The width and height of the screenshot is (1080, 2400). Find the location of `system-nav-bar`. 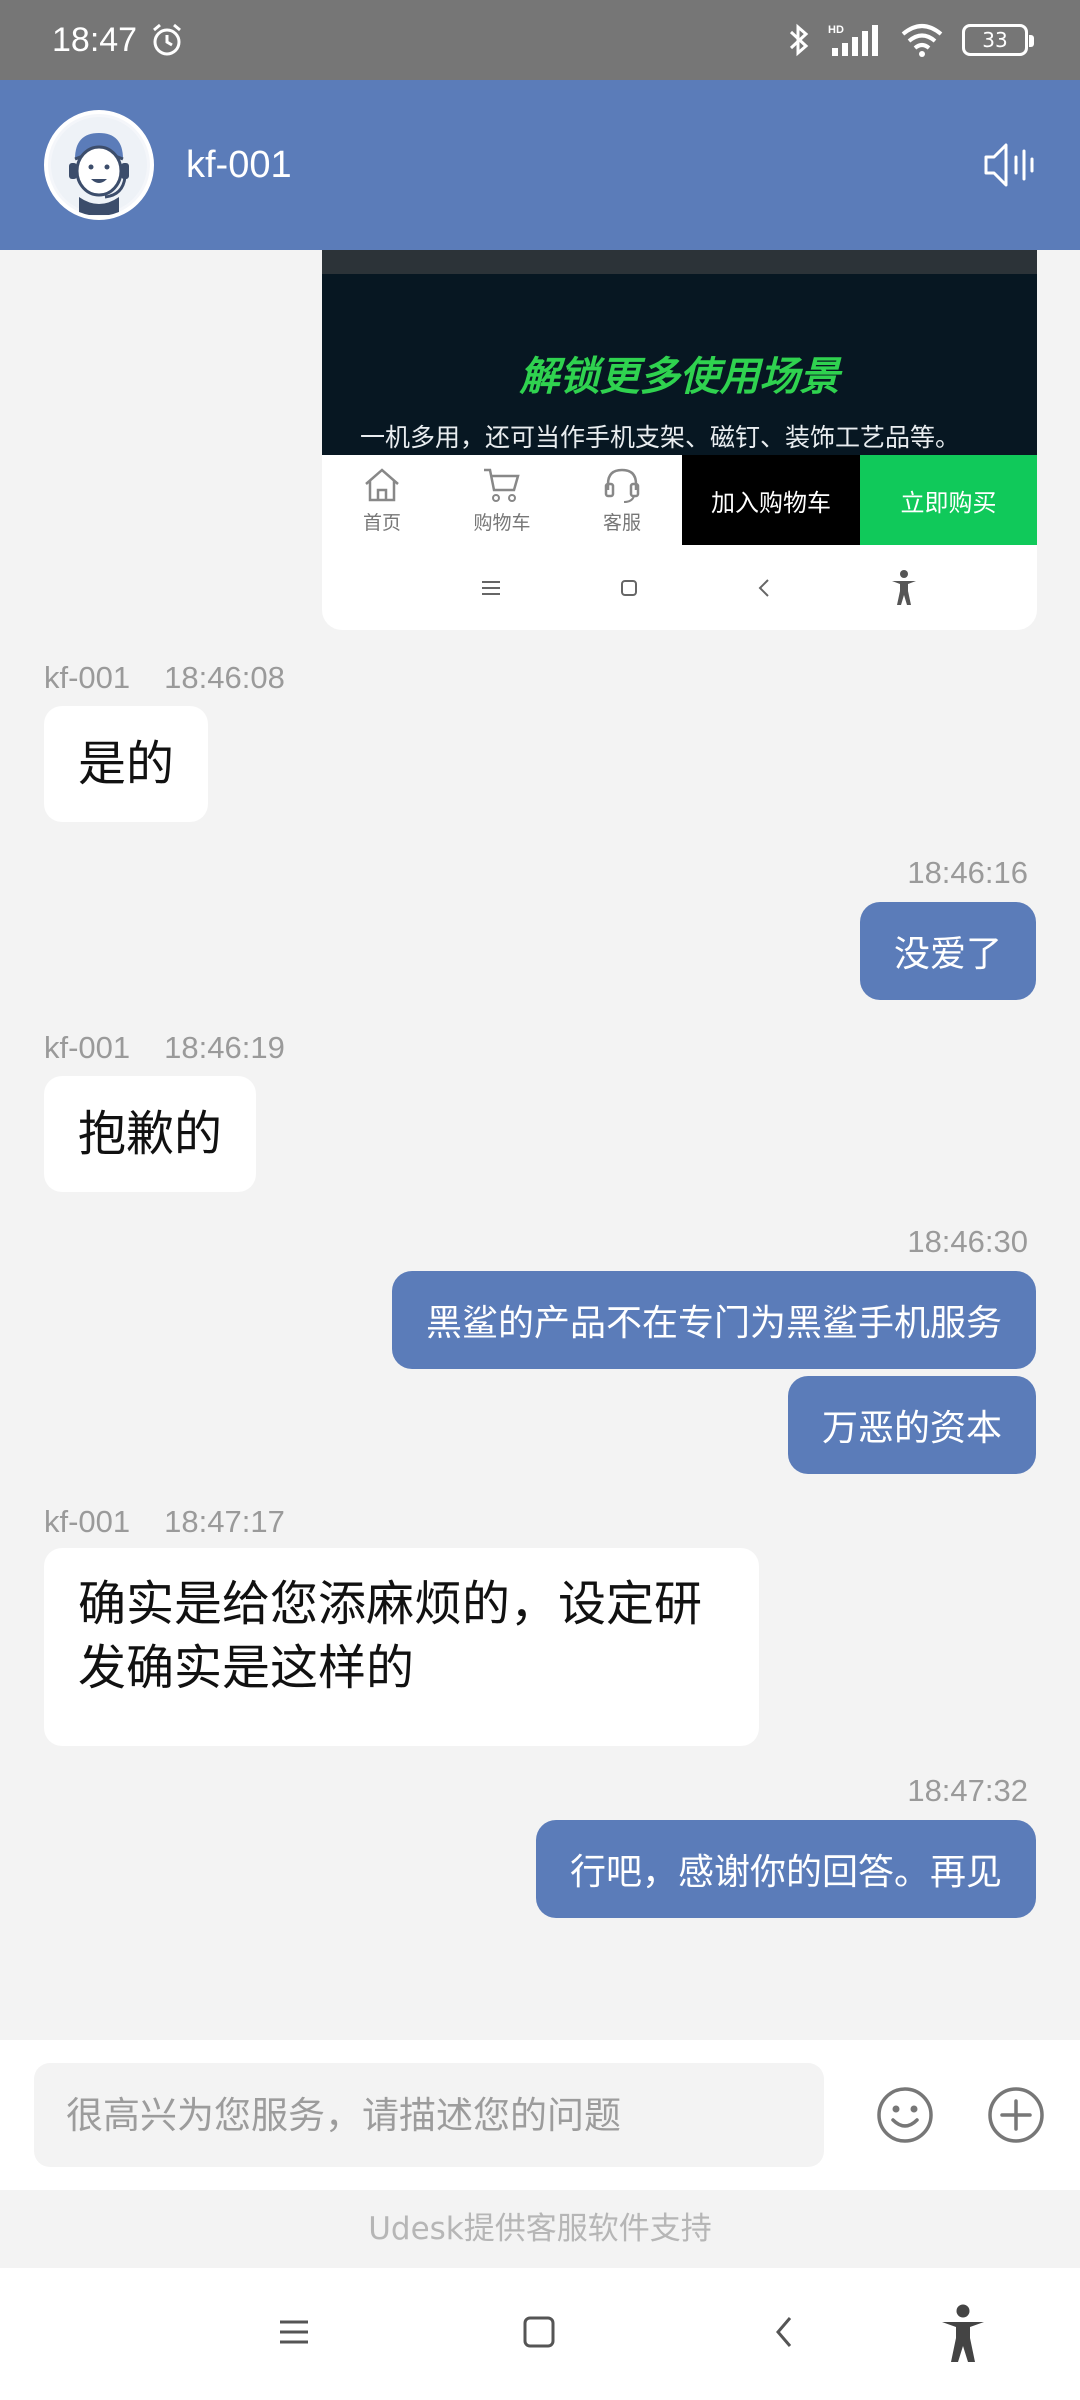

system-nav-bar is located at coordinates (540, 2334).